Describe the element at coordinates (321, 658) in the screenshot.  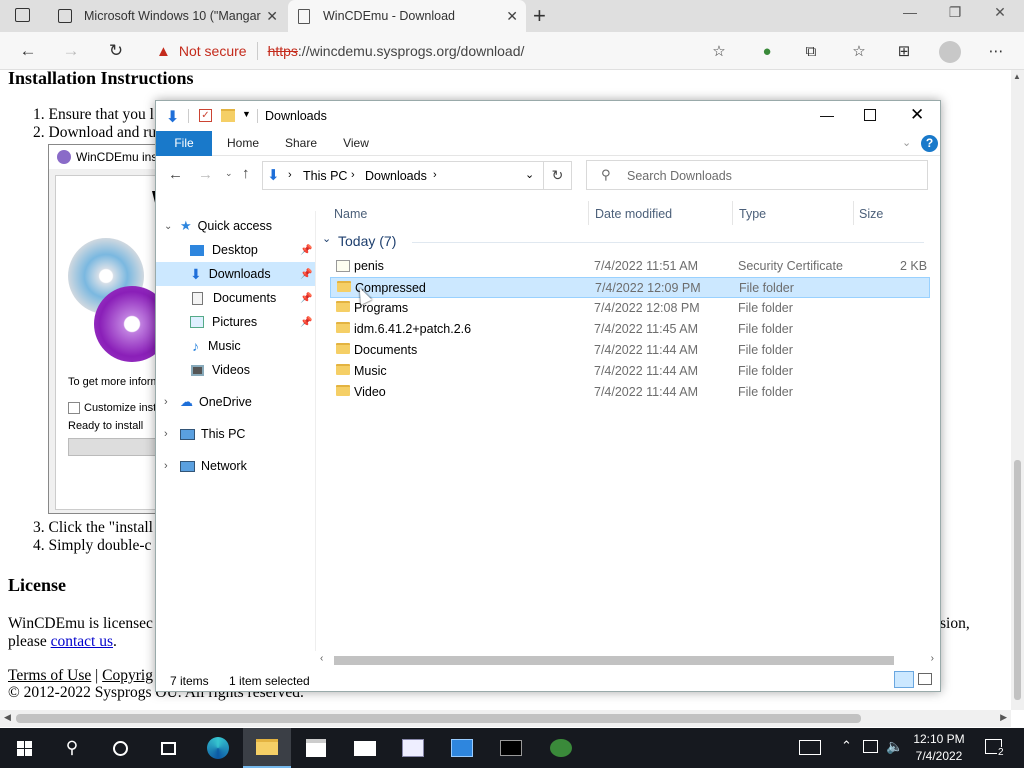
I see `scroll-left-icon: ‹` at that location.